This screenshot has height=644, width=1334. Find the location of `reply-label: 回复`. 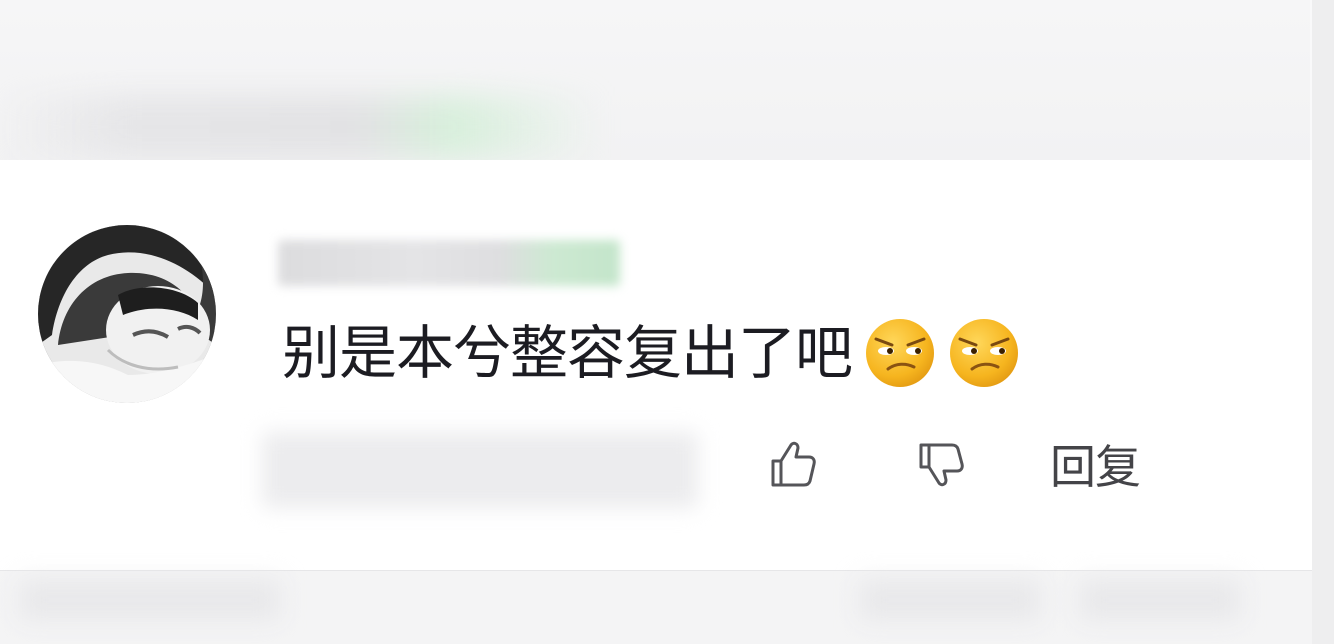

reply-label: 回复 is located at coordinates (1095, 467).